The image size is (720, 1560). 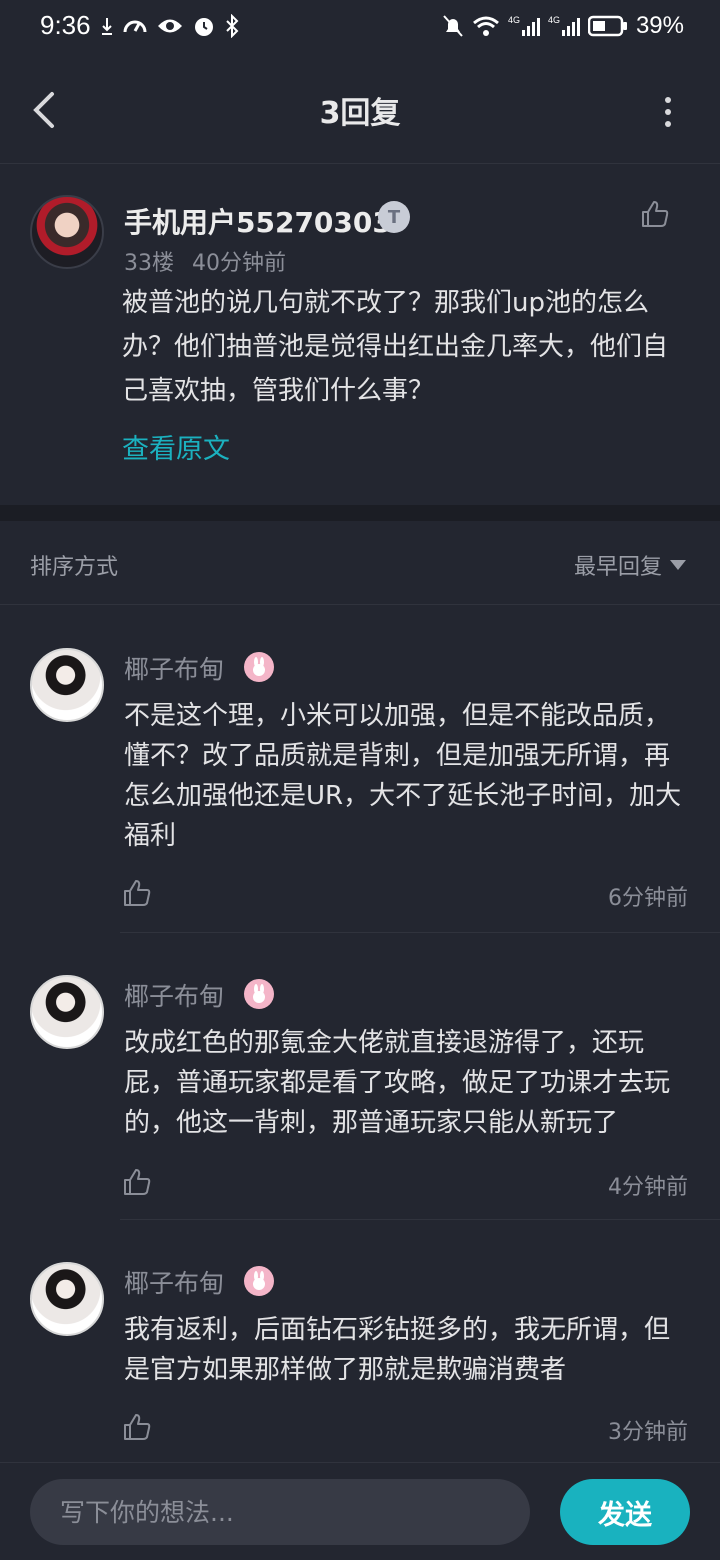 What do you see at coordinates (668, 112) in the screenshot?
I see `more-options-icon` at bounding box center [668, 112].